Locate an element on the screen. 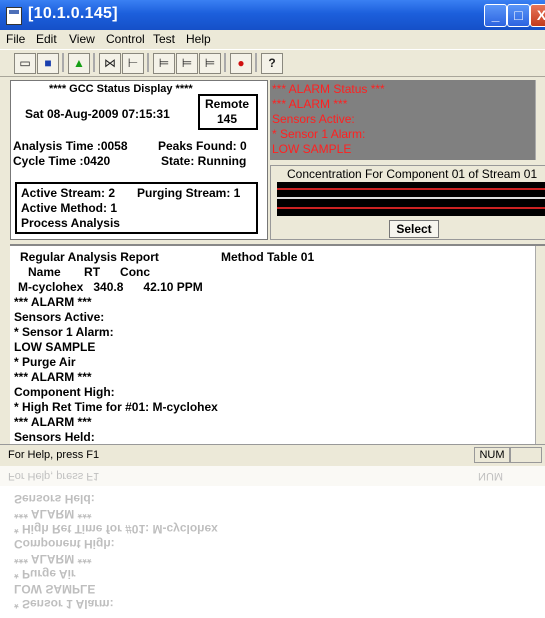 The image size is (545, 618). minimize-button: _ is located at coordinates (495, 15).